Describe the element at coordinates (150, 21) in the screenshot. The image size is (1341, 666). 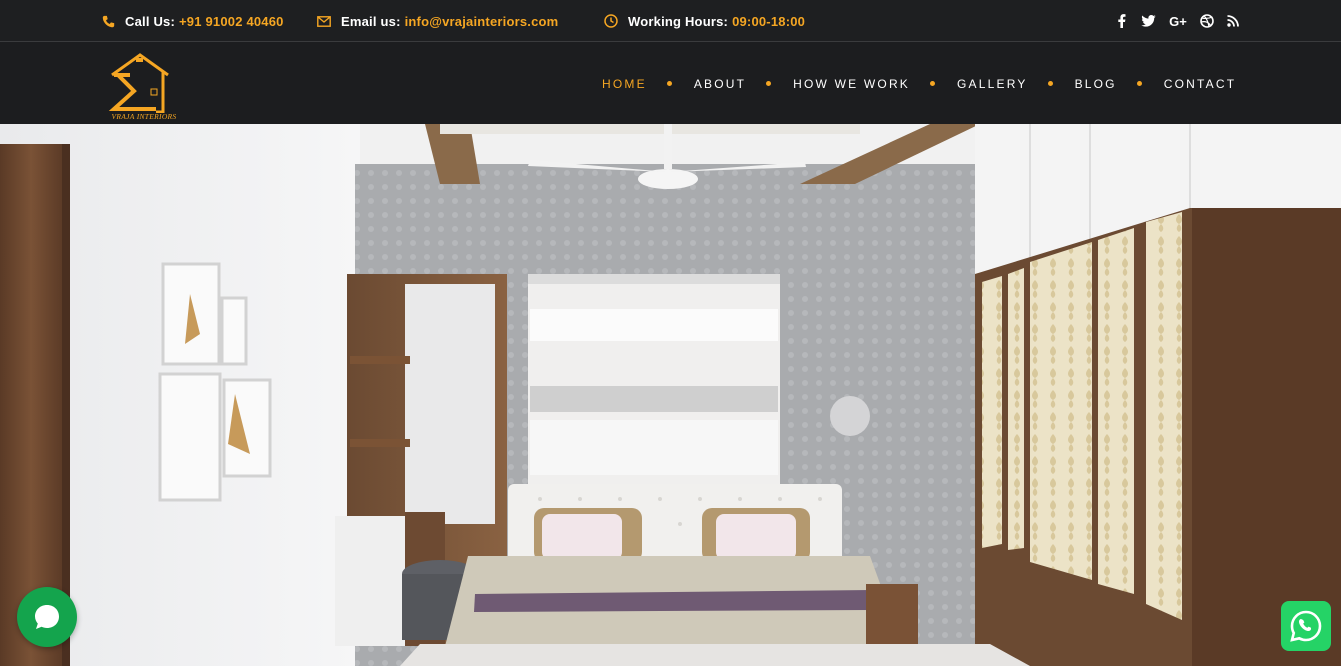
I see `call-label: Call Us:` at that location.